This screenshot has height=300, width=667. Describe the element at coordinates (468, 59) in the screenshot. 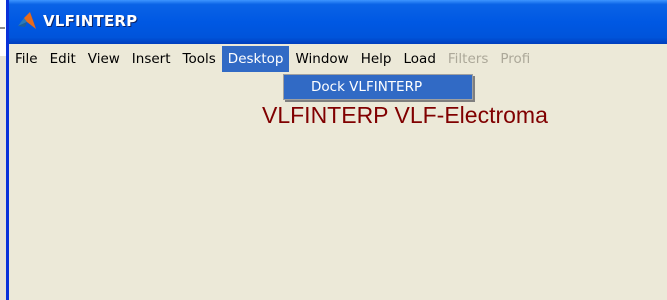

I see `menu-filters: Filters` at that location.